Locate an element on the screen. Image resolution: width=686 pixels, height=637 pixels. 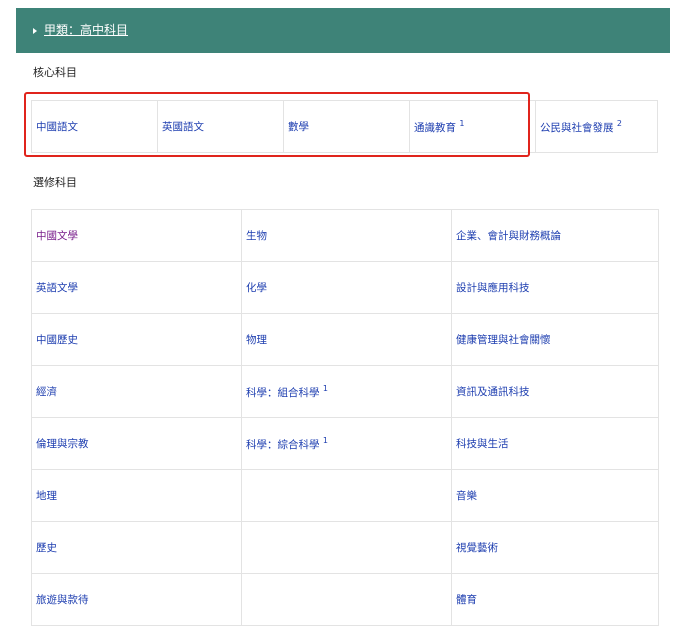
elective-subjects-heading: 選修科目 is located at coordinates (55, 182).